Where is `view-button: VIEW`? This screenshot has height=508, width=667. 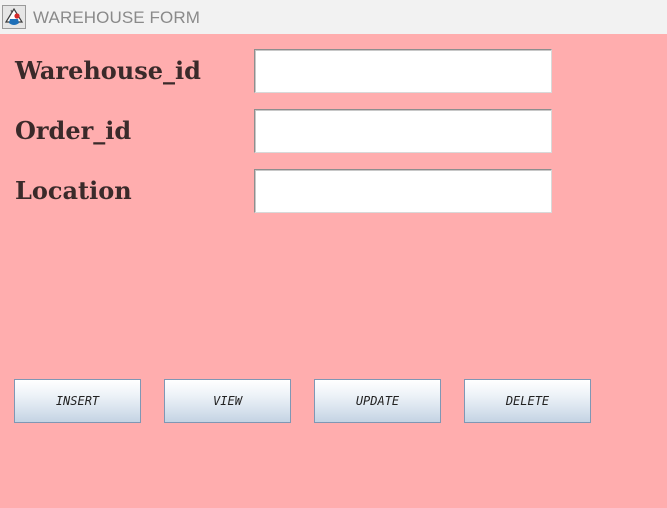 view-button: VIEW is located at coordinates (227, 401).